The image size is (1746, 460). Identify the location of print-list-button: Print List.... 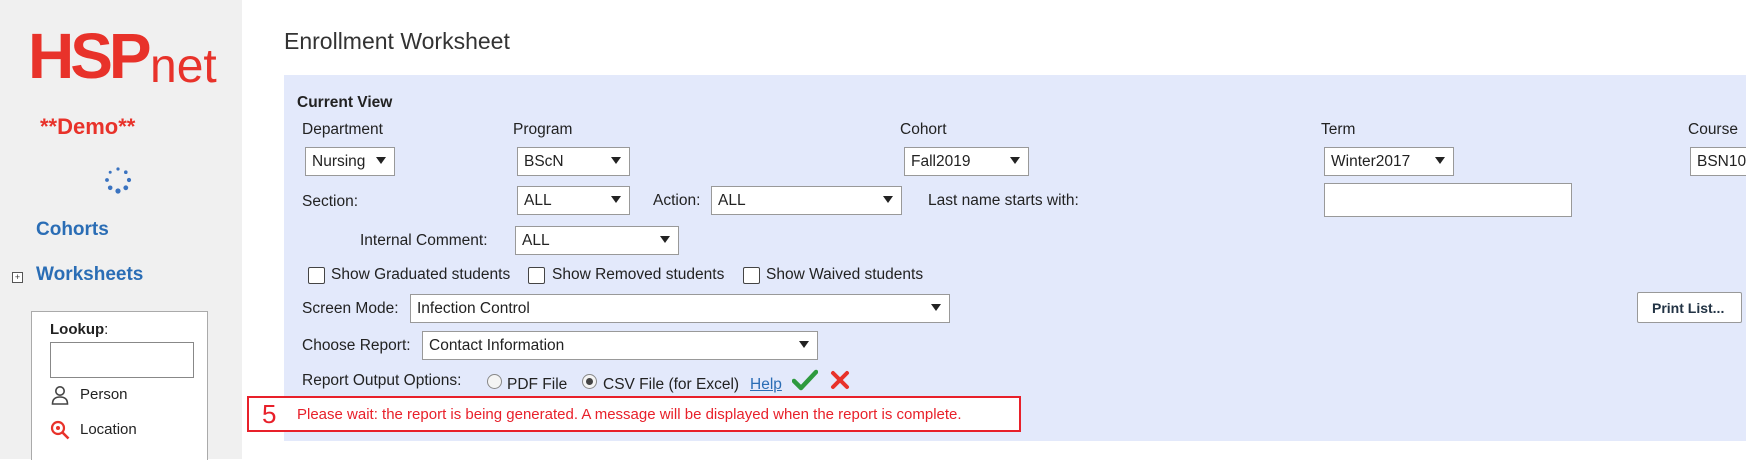
(1689, 307).